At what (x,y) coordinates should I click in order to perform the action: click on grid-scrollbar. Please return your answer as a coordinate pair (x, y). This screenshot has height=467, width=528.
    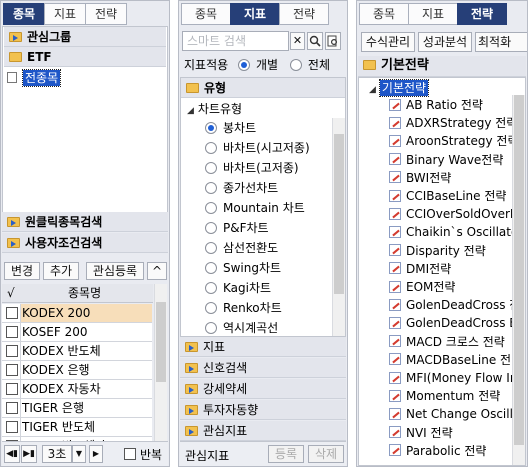
    Looking at the image, I should click on (160, 362).